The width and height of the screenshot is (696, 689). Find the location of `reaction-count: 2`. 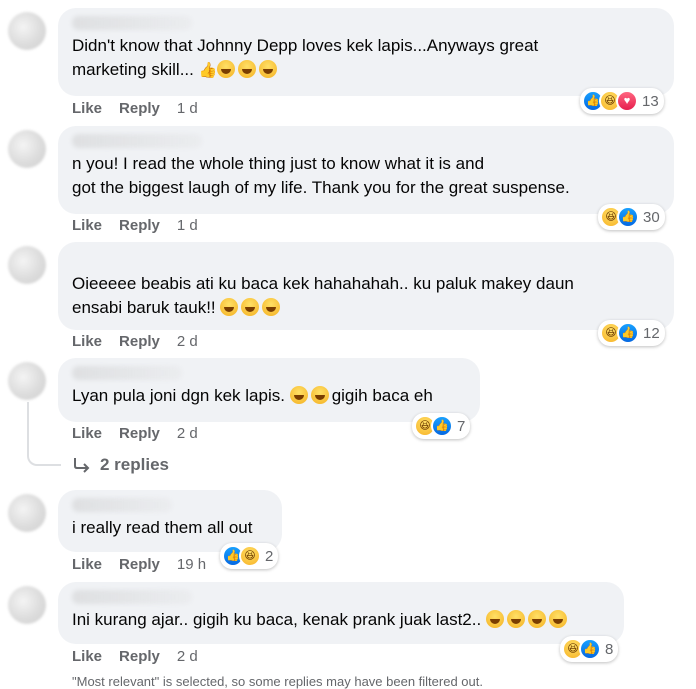

reaction-count: 2 is located at coordinates (269, 556).